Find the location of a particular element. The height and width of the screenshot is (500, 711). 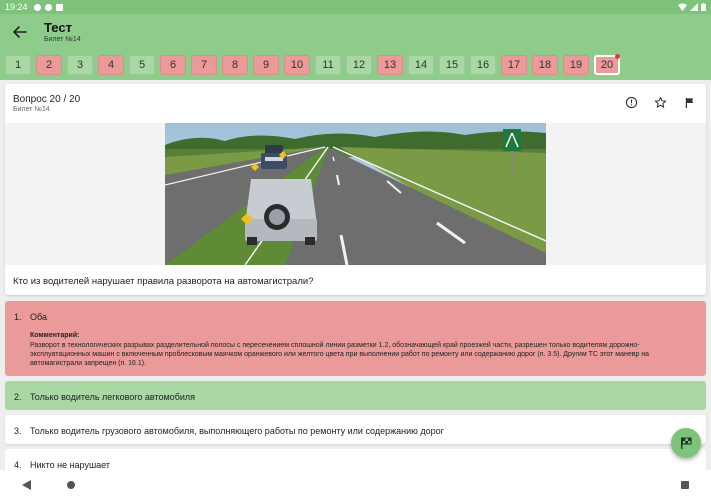

sd-card-icon is located at coordinates (59, 7).